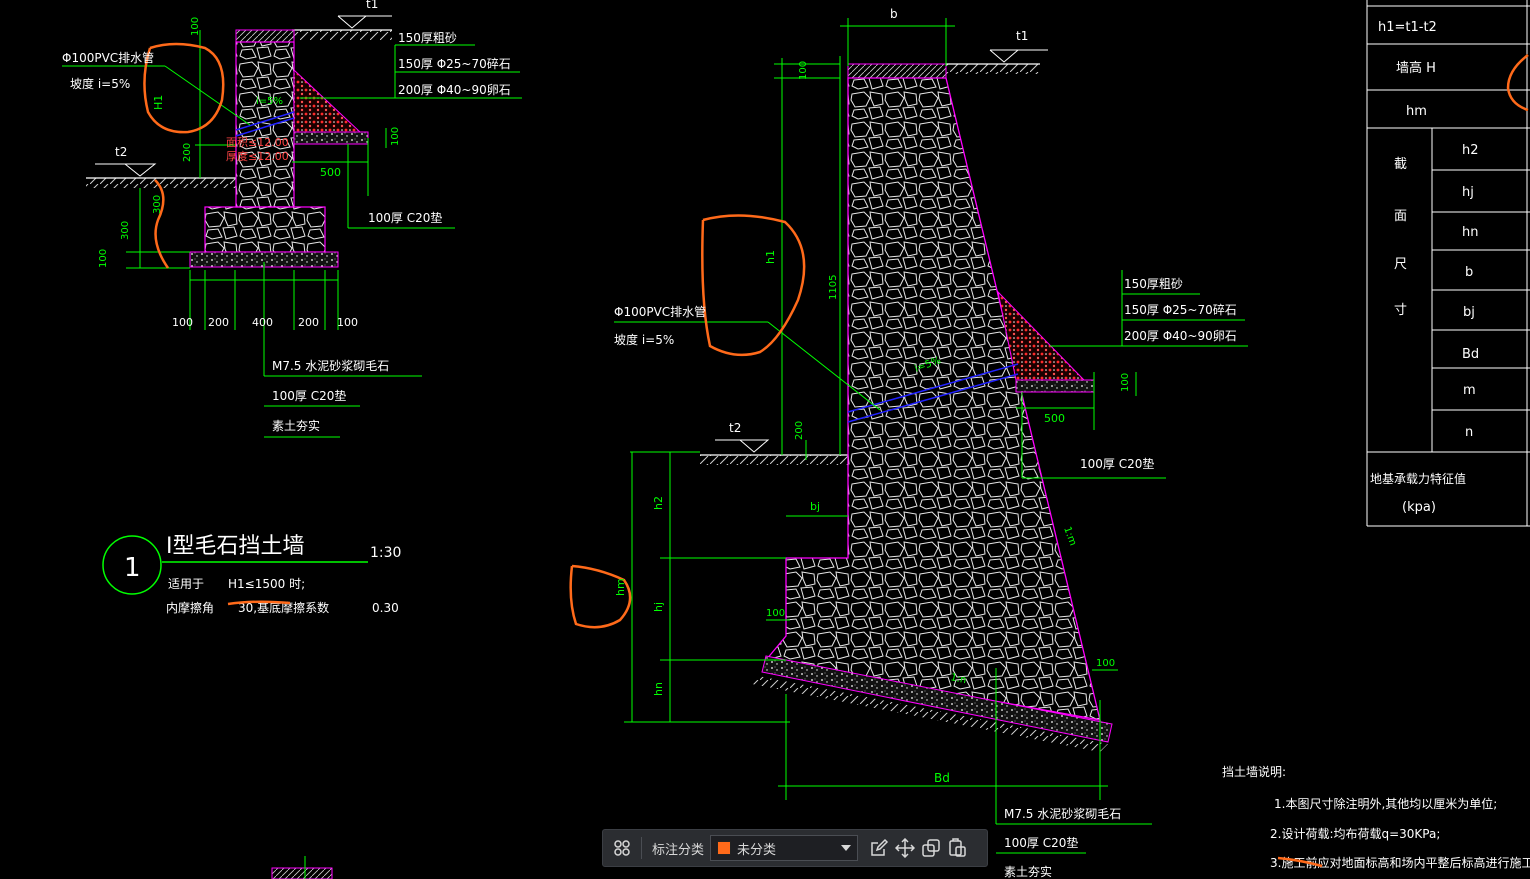  Describe the element at coordinates (620, 587) in the screenshot. I see `dim-hm: hm` at that location.